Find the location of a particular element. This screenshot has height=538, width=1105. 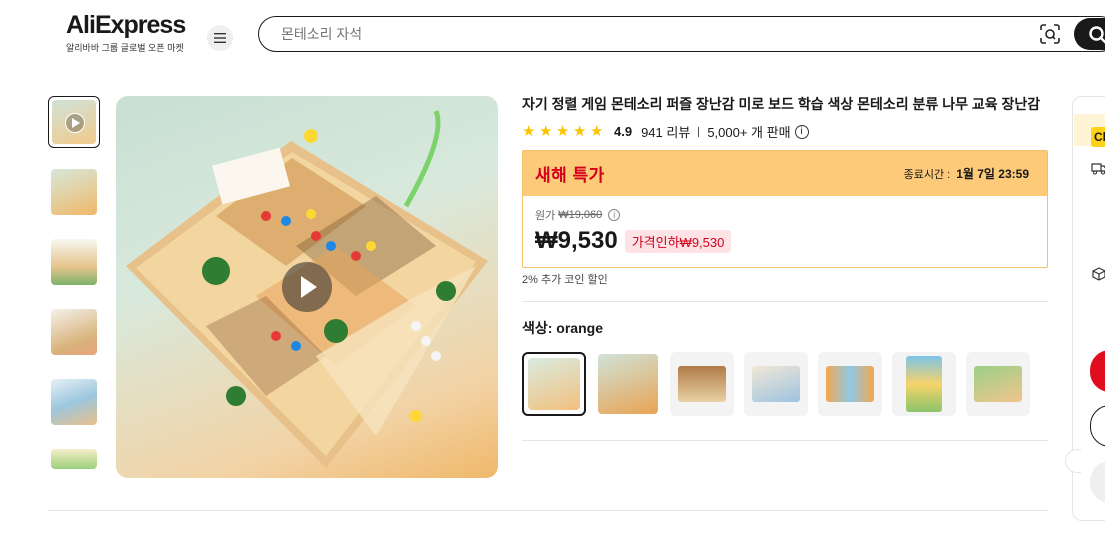

promo-body: 원가 ₩19,060 i ₩9,530 가격인하₩9,530 is located at coordinates (785, 231).